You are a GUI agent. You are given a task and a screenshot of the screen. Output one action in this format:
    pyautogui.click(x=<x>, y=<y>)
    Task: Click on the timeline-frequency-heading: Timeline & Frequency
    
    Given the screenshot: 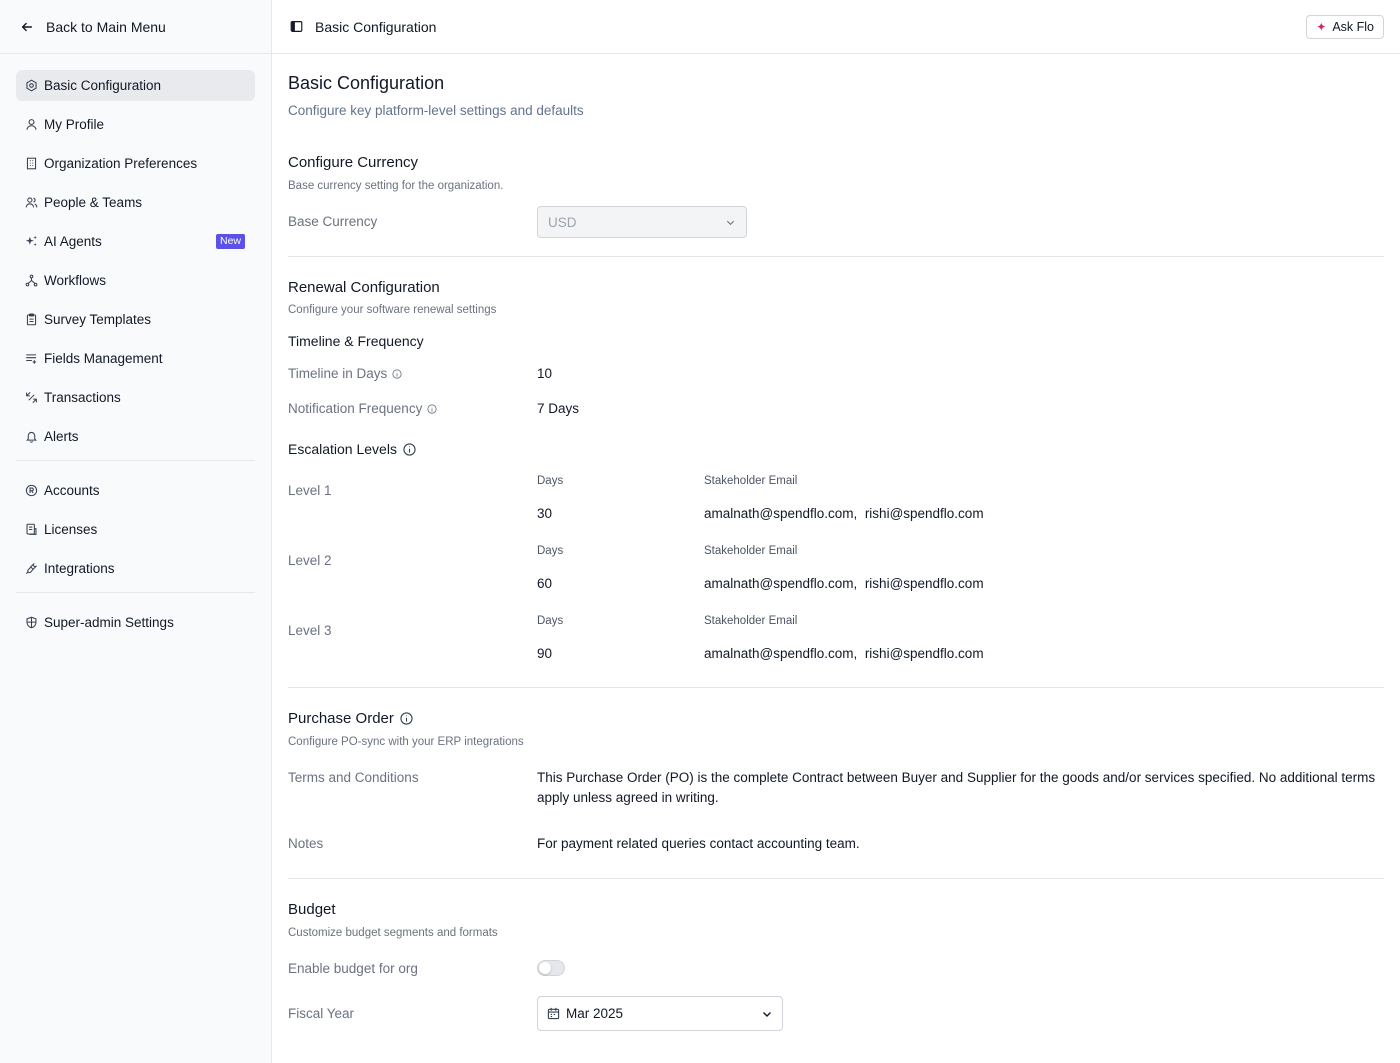 What is the action you would take?
    pyautogui.click(x=356, y=341)
    